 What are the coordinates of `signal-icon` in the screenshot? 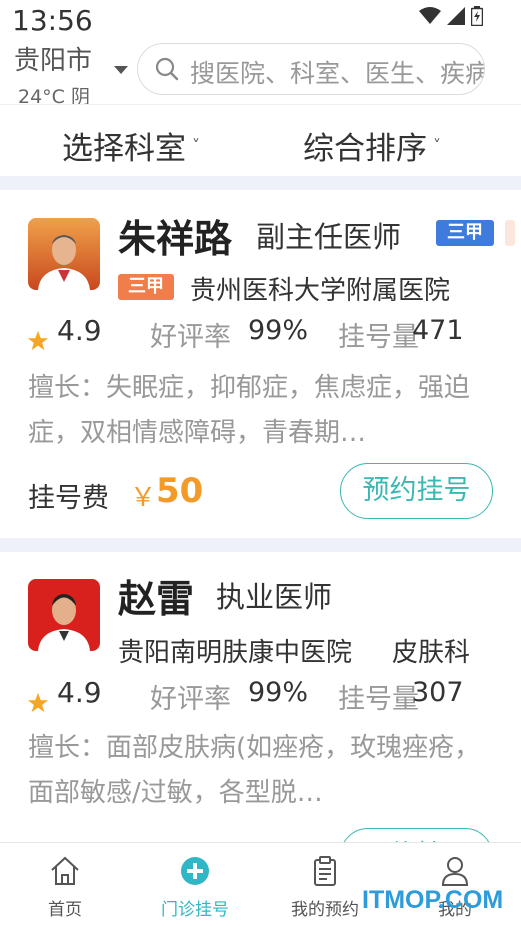 It's located at (456, 16).